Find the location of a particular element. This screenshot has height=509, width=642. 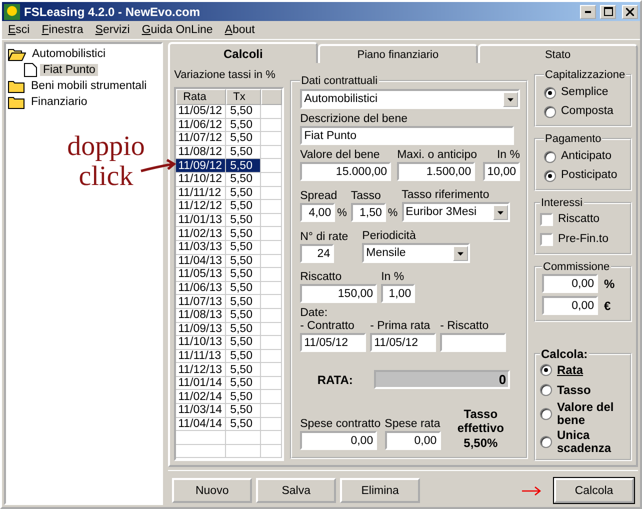

table-cell: 11/01/13 is located at coordinates (201, 221).